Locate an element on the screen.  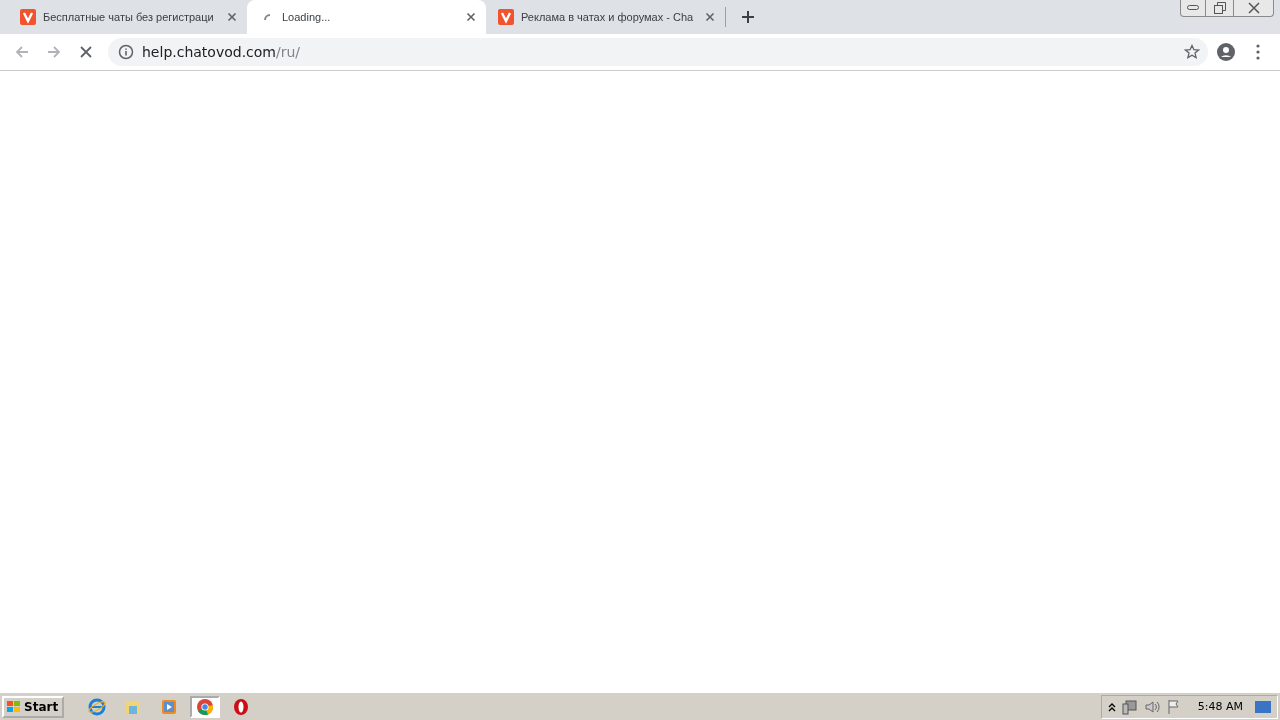
address-bar: help.chatovod.com/ru/ is located at coordinates (658, 52).